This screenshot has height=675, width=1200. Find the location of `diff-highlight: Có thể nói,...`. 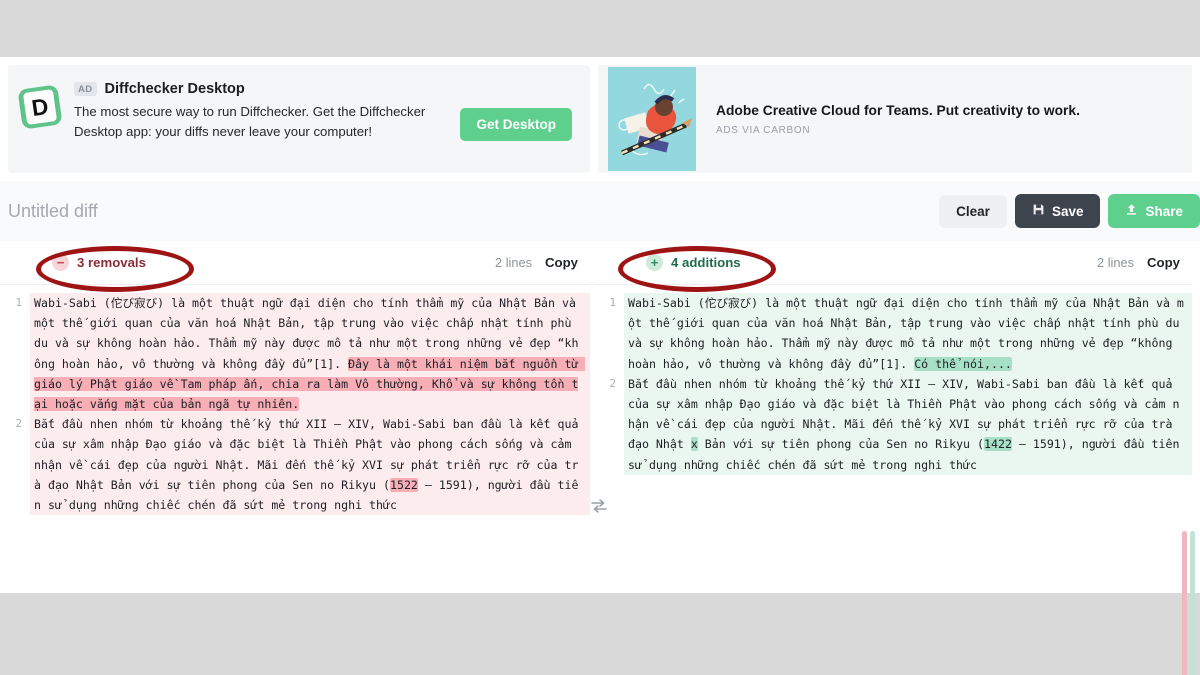

diff-highlight: Có thể nói,... is located at coordinates (963, 363).